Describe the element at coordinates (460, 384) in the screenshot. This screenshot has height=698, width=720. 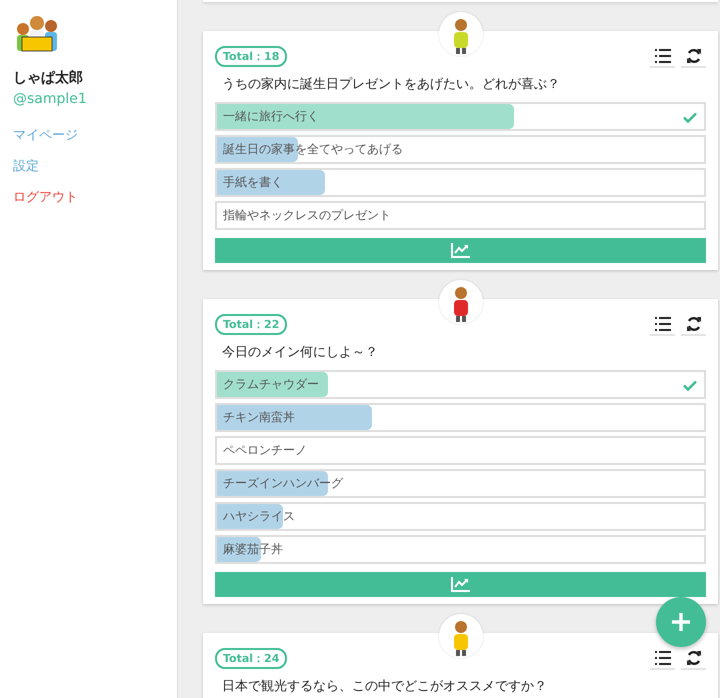
I see `poll-option: クラムチャウダー` at that location.